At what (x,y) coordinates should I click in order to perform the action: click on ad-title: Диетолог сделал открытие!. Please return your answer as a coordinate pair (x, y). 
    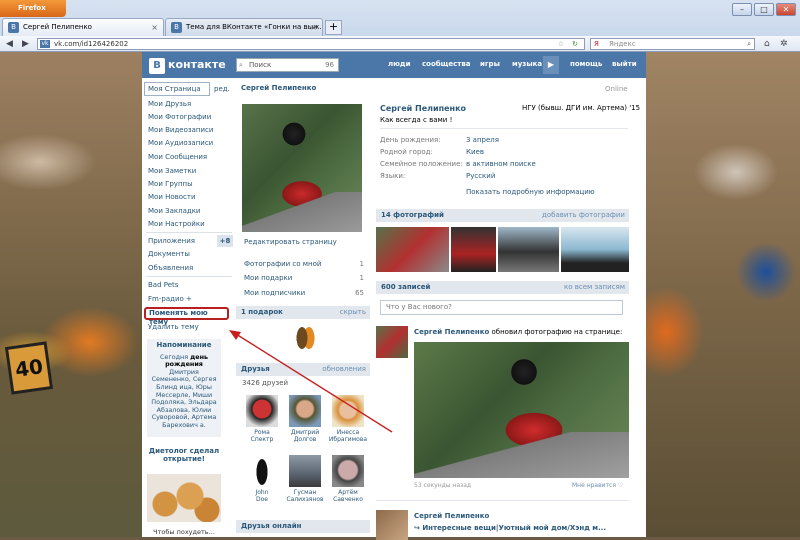
    Looking at the image, I should click on (184, 455).